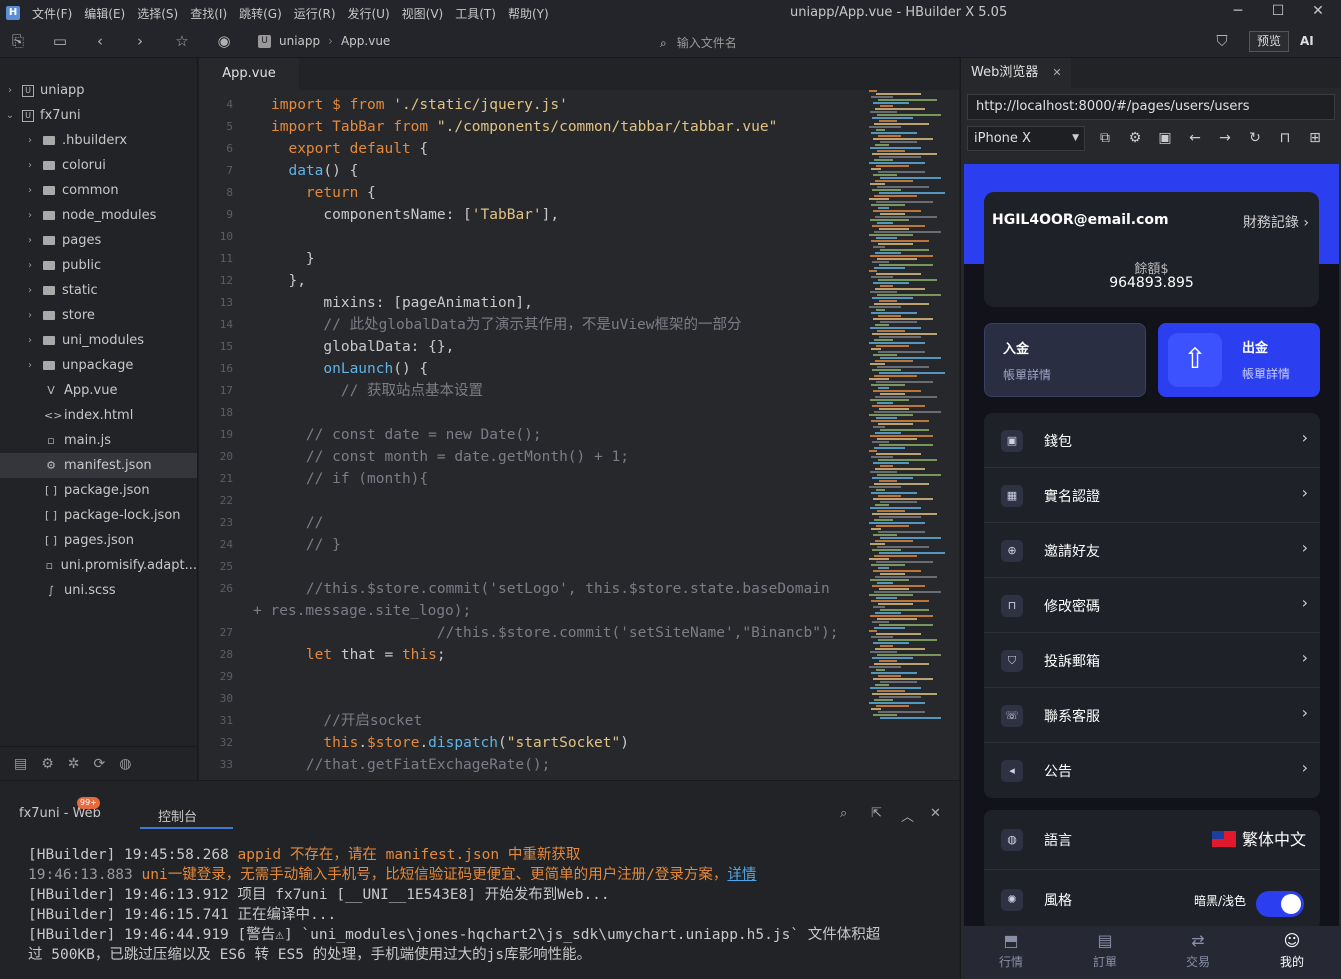  What do you see at coordinates (249, 74) in the screenshot?
I see `editor-tab-app-vue: App.vue` at bounding box center [249, 74].